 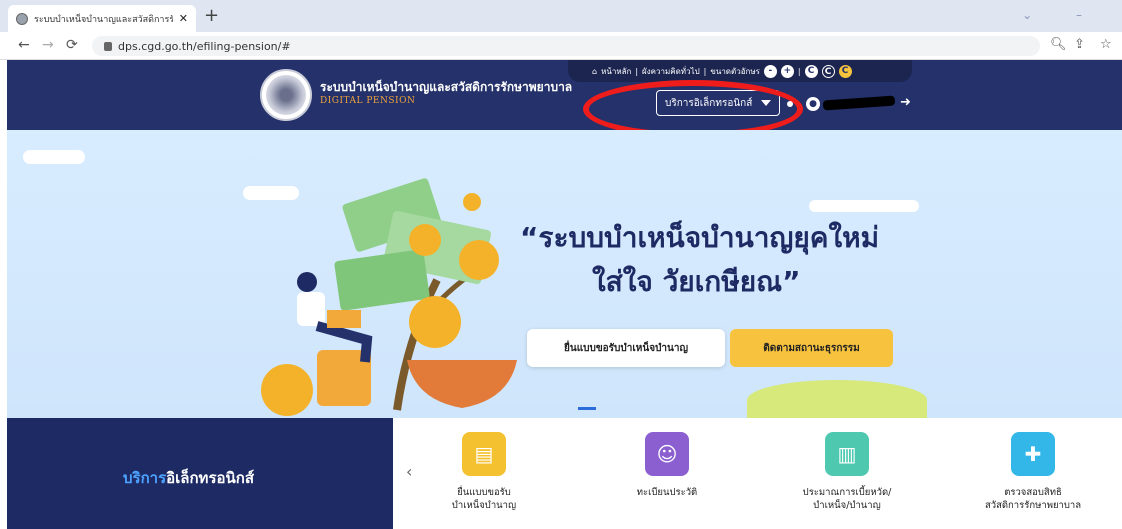 I want to click on hero-headline-line1: “ระบบบำเหน็จบำนาญยุคใหม่, so click(x=700, y=237).